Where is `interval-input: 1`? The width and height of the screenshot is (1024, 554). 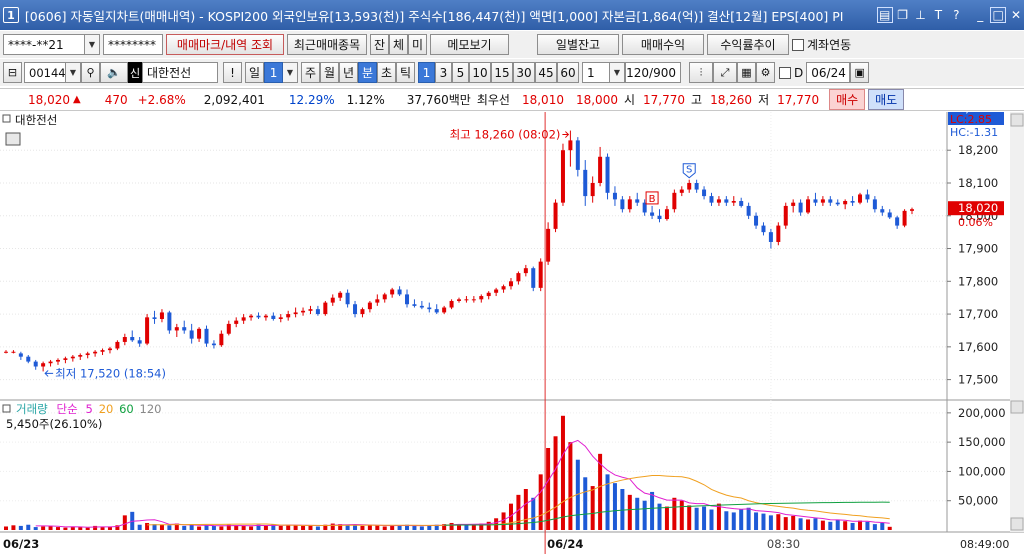 interval-input: 1 is located at coordinates (596, 72).